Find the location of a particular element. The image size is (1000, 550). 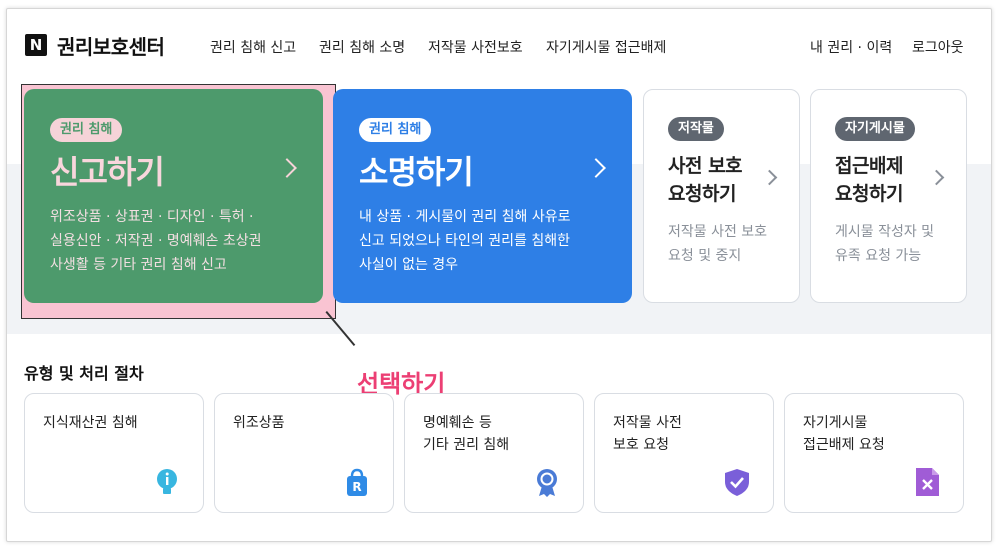

copyright-protect-card: 저작물 사전 보호 요청하기 저작물 사전 보호 요청 및 중지 is located at coordinates (721, 196).